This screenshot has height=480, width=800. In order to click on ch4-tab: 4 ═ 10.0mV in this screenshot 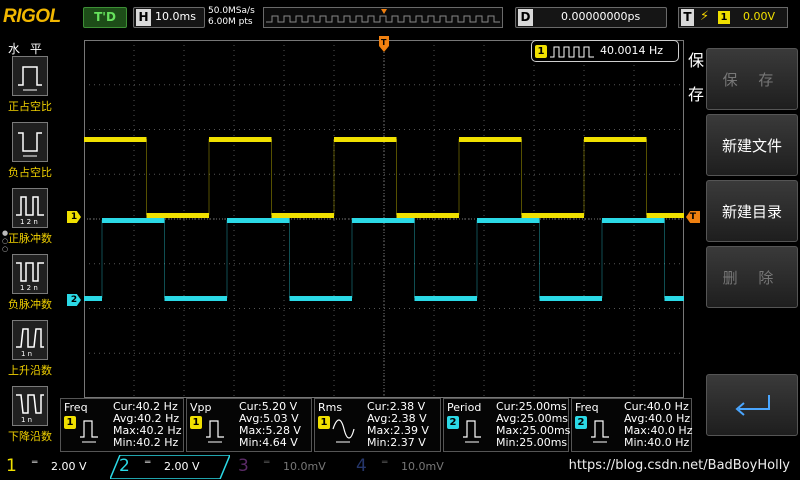, I will do `click(406, 467)`.